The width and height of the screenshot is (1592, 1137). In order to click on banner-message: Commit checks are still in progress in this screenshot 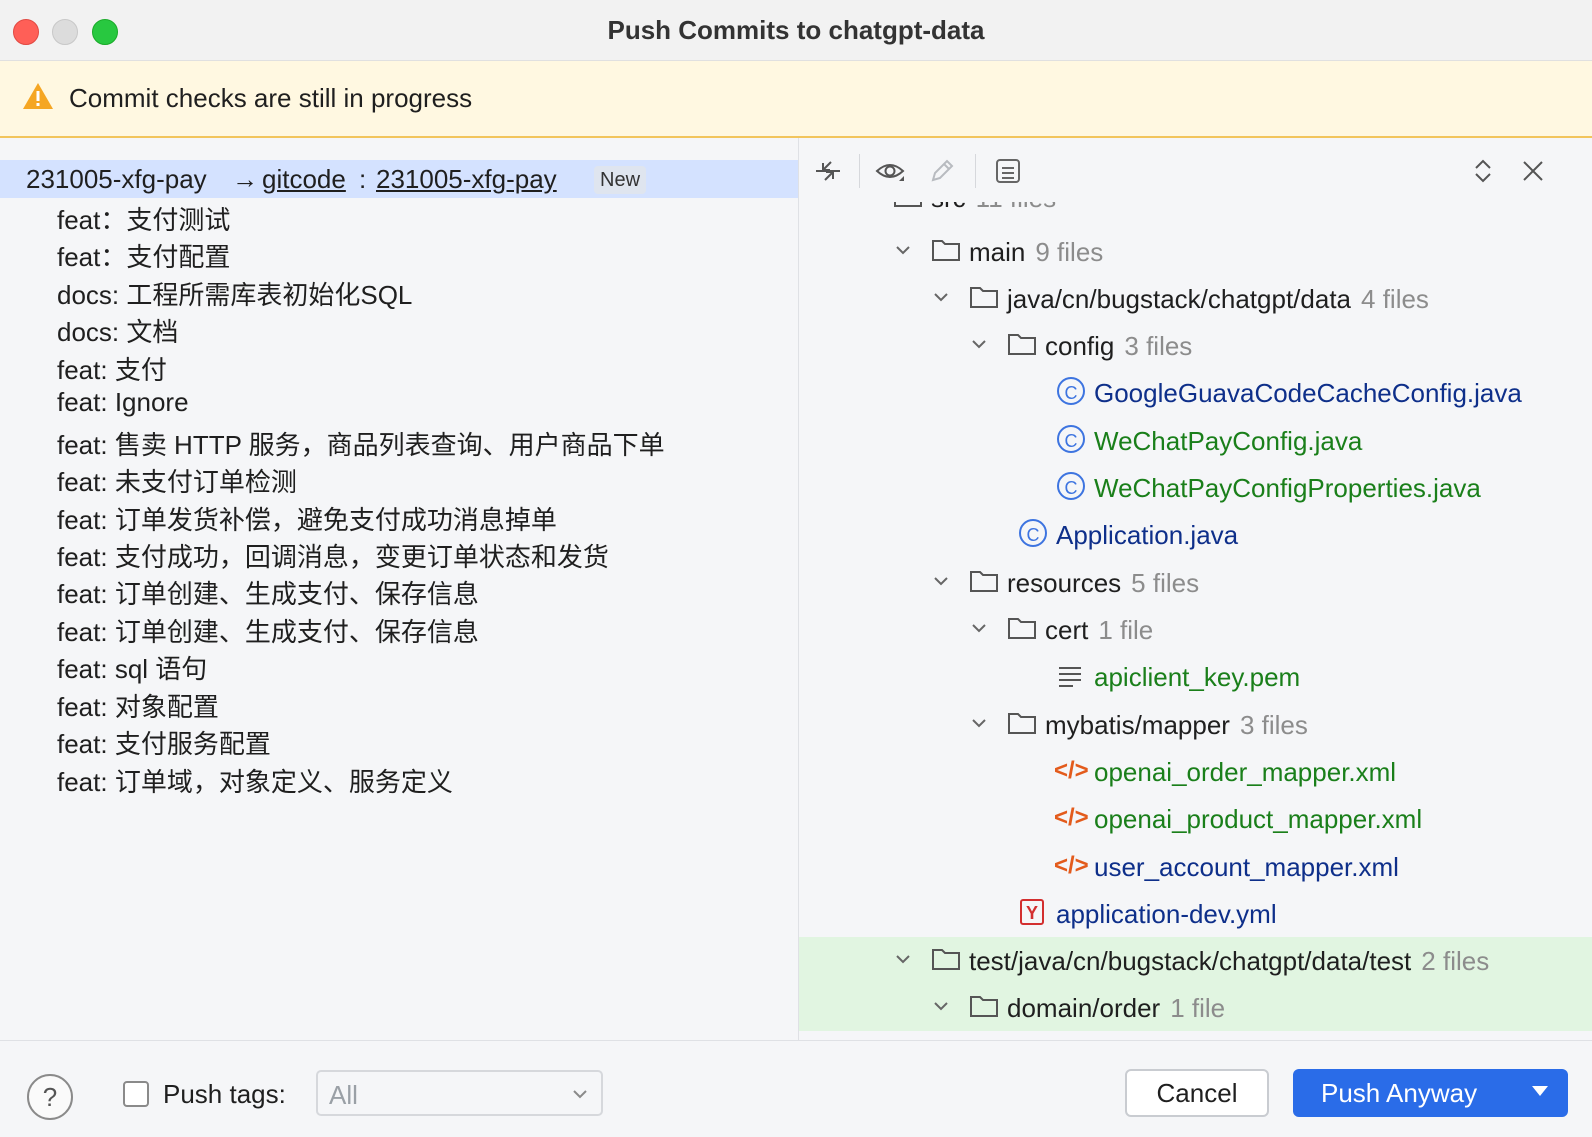, I will do `click(271, 98)`.